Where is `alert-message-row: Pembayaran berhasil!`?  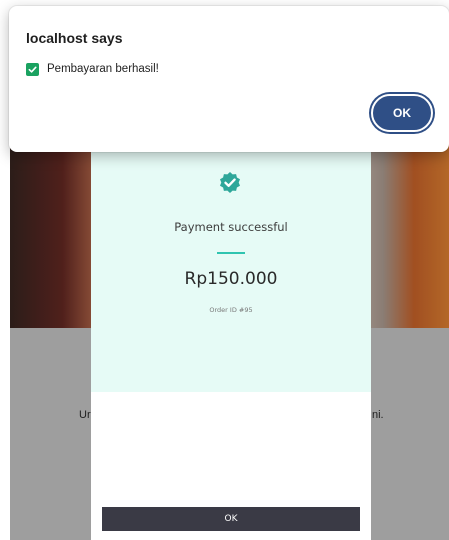 alert-message-row: Pembayaran berhasil! is located at coordinates (92, 69).